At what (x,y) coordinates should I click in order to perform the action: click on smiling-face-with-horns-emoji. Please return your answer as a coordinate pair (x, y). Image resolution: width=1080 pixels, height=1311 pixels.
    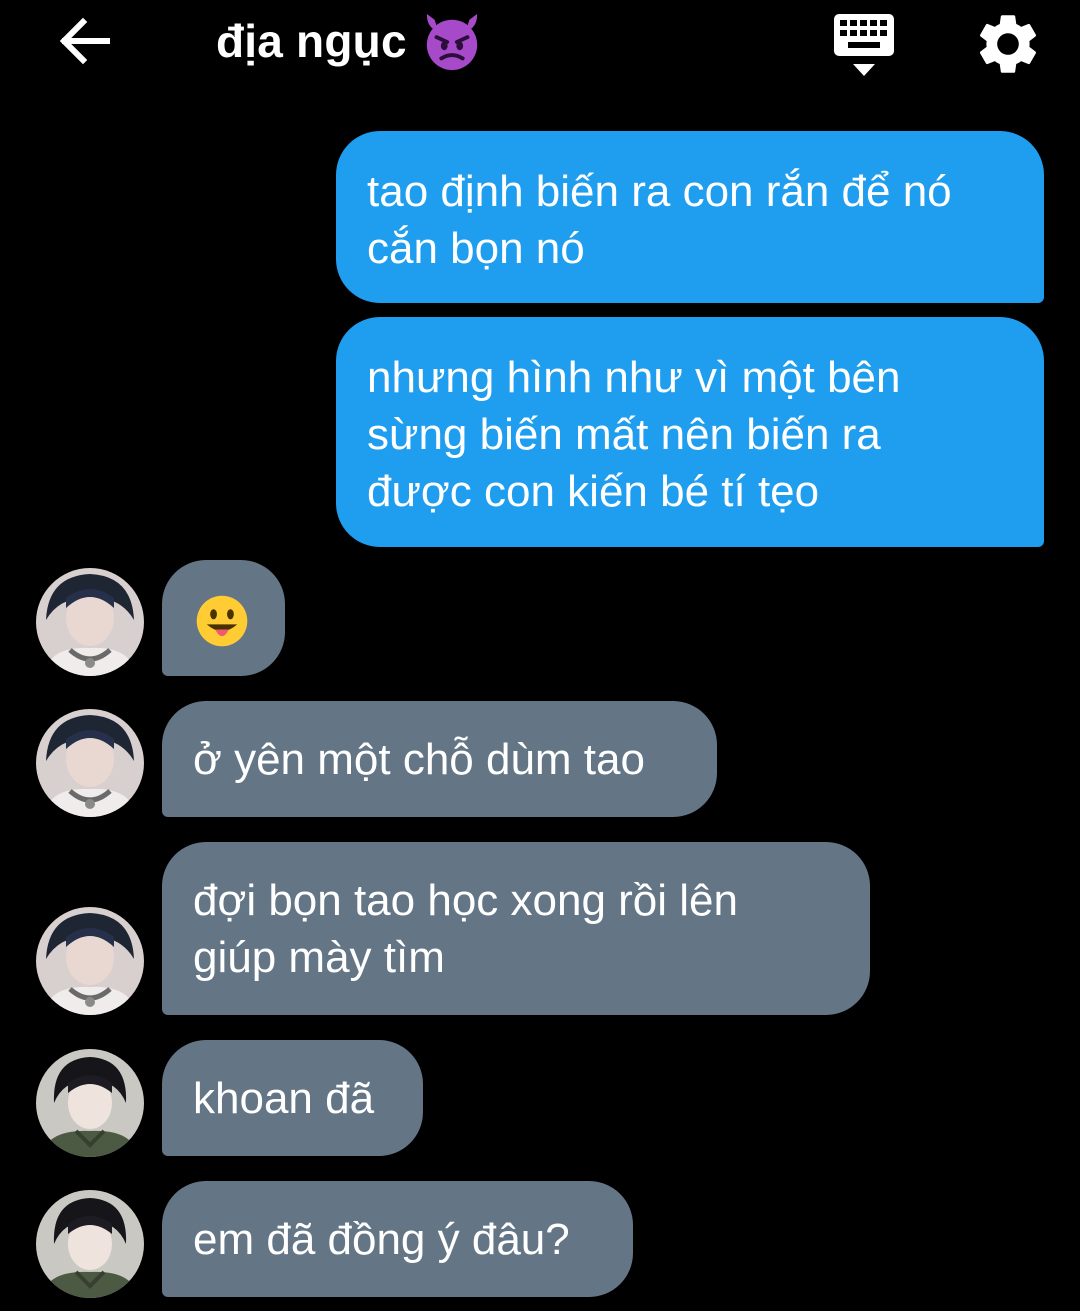
    Looking at the image, I should click on (451, 42).